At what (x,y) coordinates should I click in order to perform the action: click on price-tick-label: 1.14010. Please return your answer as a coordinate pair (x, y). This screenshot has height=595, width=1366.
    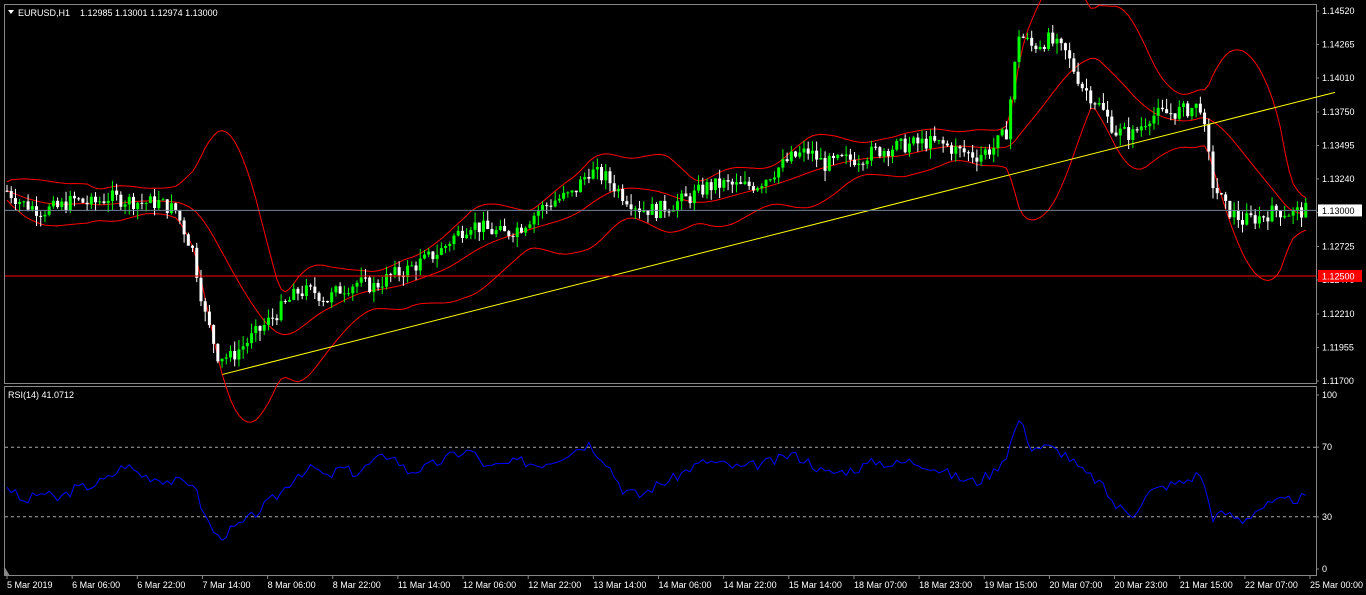
    Looking at the image, I should click on (1338, 78).